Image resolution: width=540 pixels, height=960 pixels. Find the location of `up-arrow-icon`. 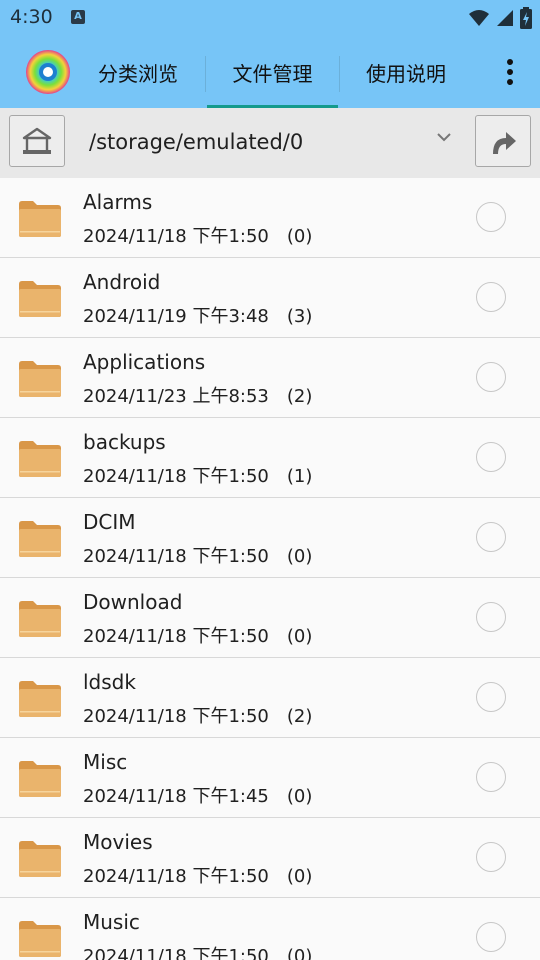

up-arrow-icon is located at coordinates (504, 143).